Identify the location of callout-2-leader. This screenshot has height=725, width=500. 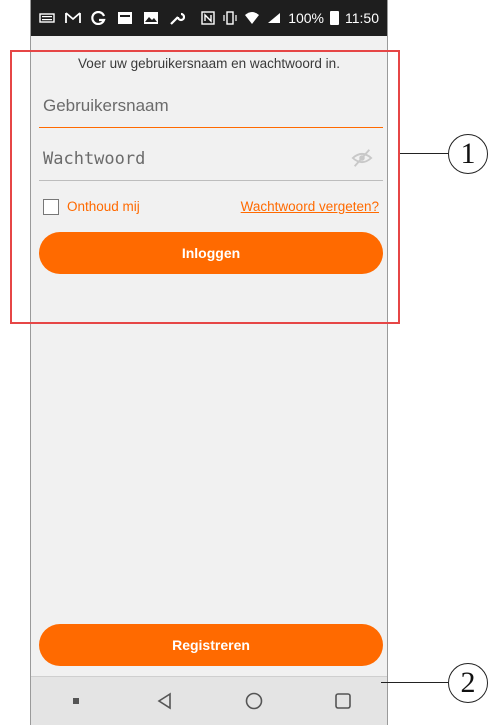
(414, 682).